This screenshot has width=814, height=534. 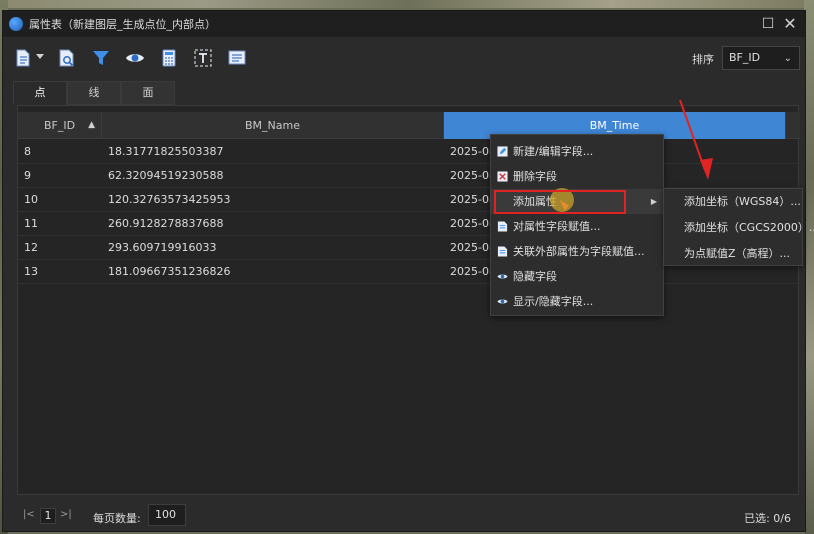 What do you see at coordinates (577, 201) in the screenshot?
I see `menu-item-add-attribute: 添加属性 ▶` at bounding box center [577, 201].